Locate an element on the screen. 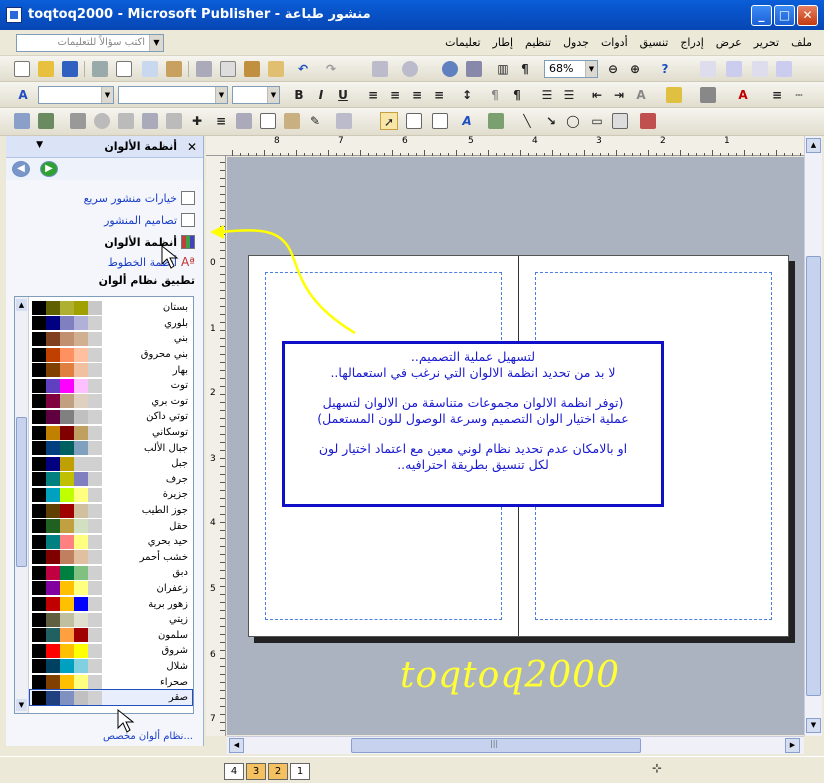 The height and width of the screenshot is (783, 824). scroll-down-icon: ▼ is located at coordinates (813, 725).